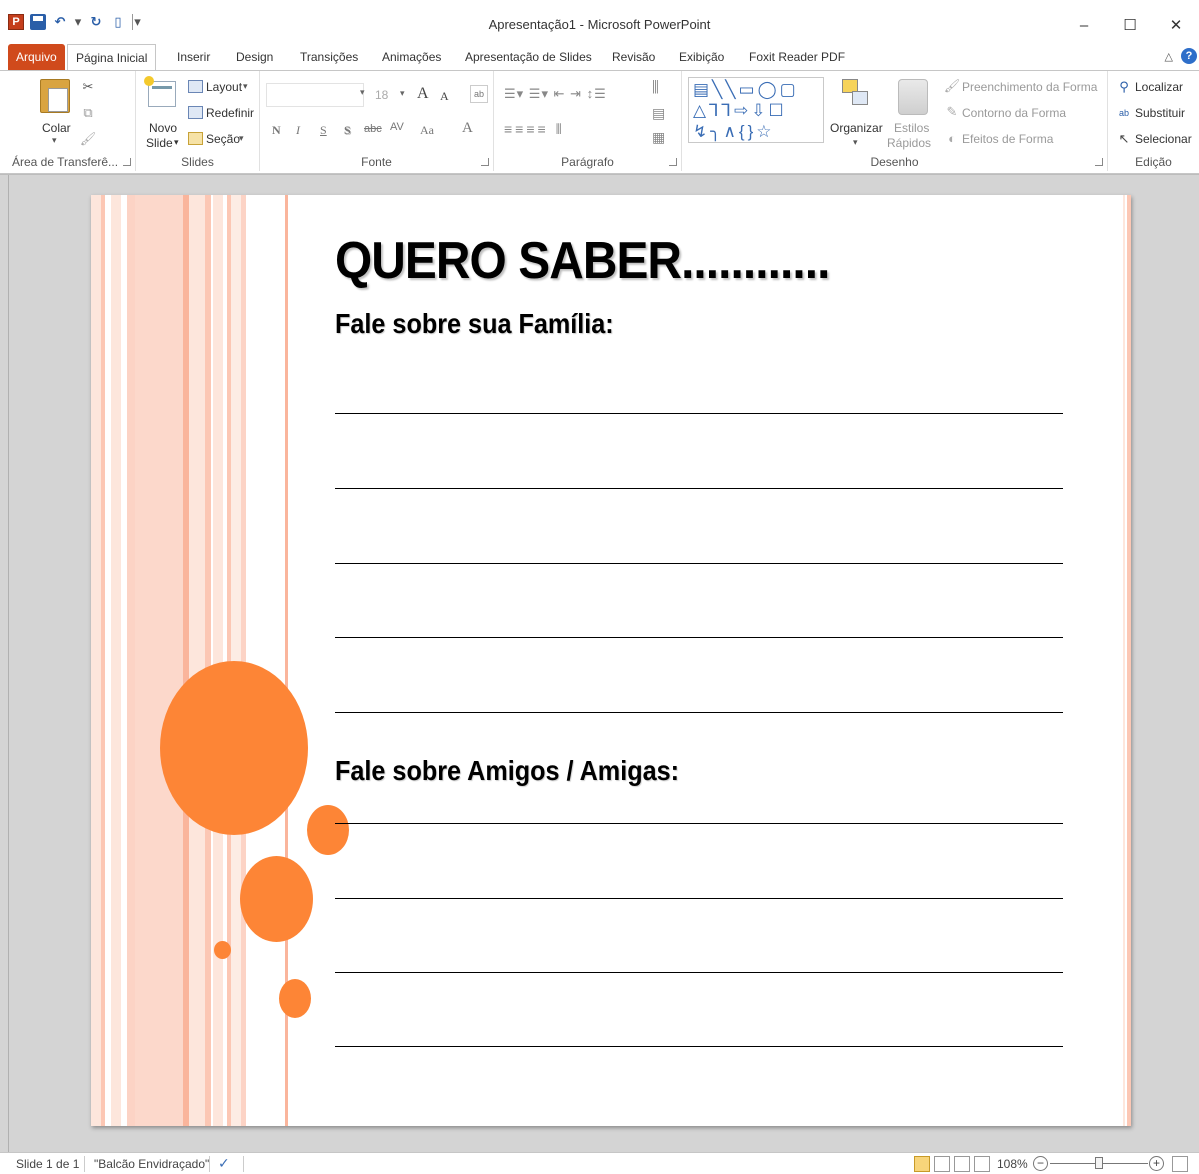  Describe the element at coordinates (655, 87) in the screenshot. I see `text-direction-icon: ⫼` at that location.